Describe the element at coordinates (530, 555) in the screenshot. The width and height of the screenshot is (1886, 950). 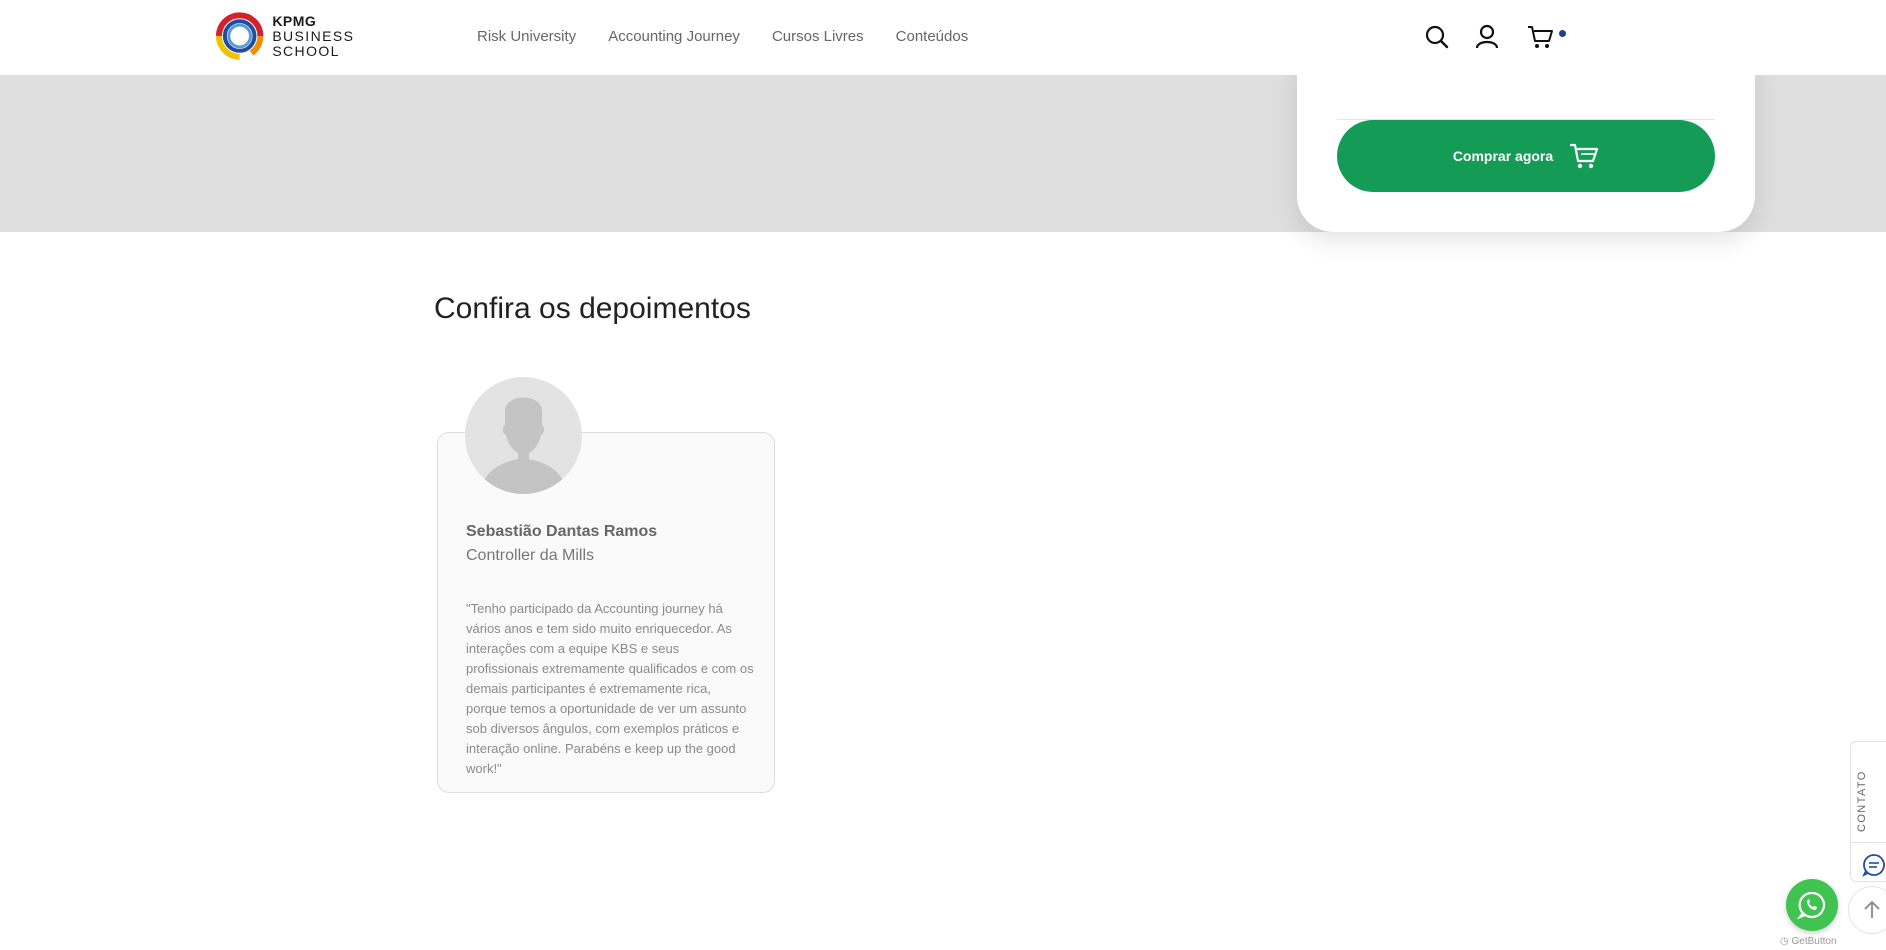
I see `testimonial-role: Controller da Mills` at that location.